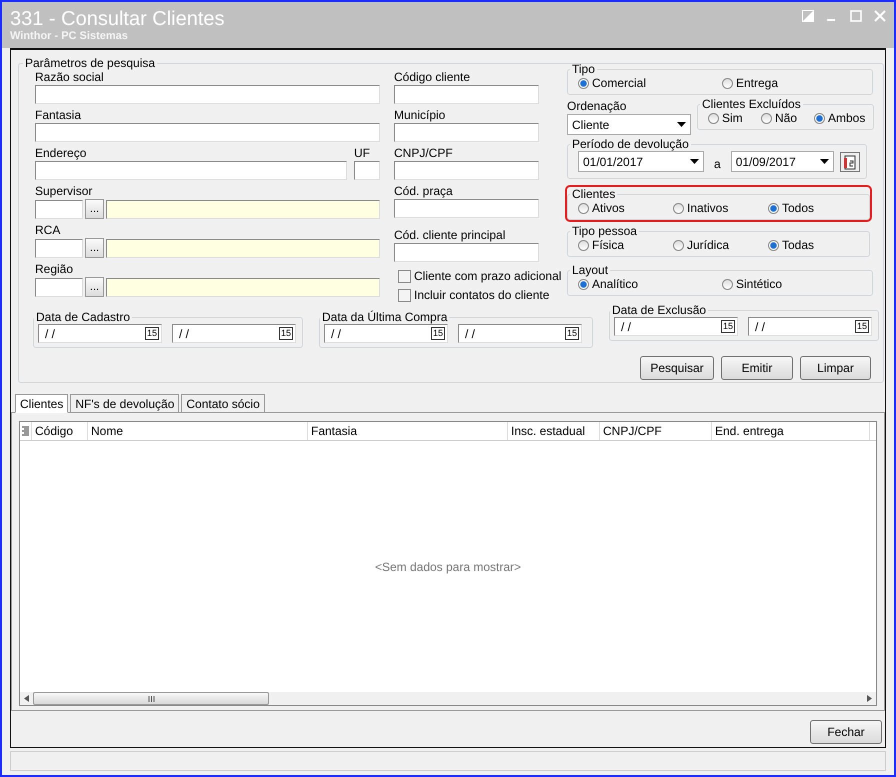  Describe the element at coordinates (869, 698) in the screenshot. I see `scroll-right-icon` at that location.